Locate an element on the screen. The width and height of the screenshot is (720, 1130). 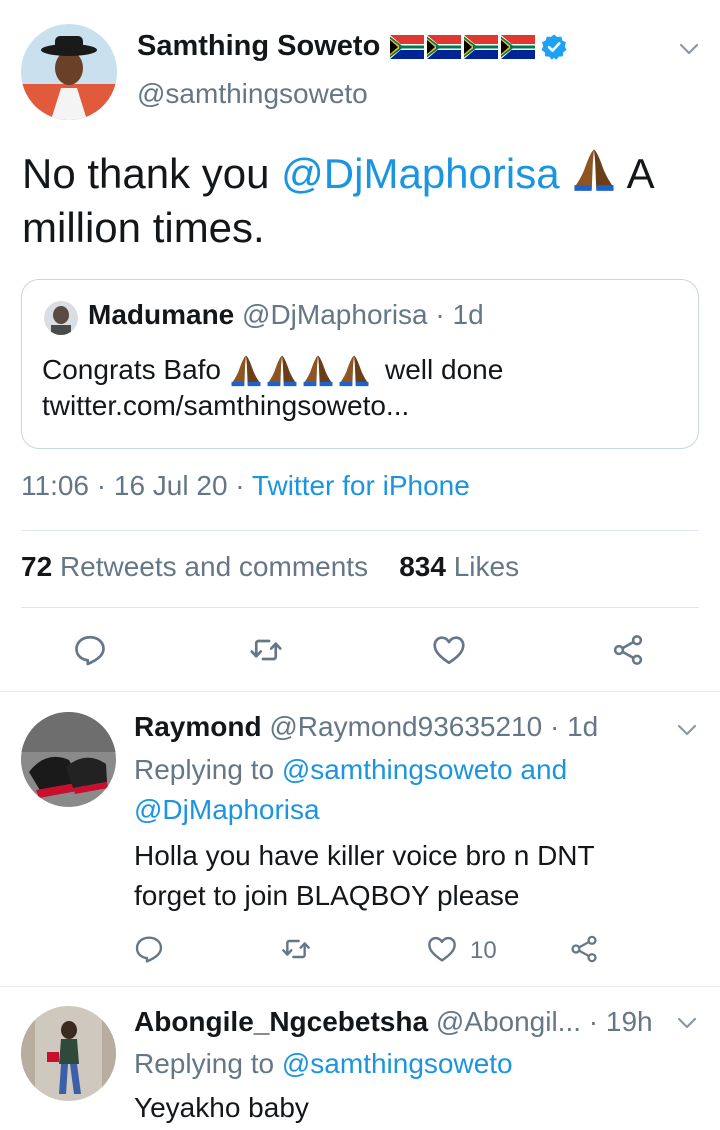
retweets-label: Retweets and comments is located at coordinates (214, 566).